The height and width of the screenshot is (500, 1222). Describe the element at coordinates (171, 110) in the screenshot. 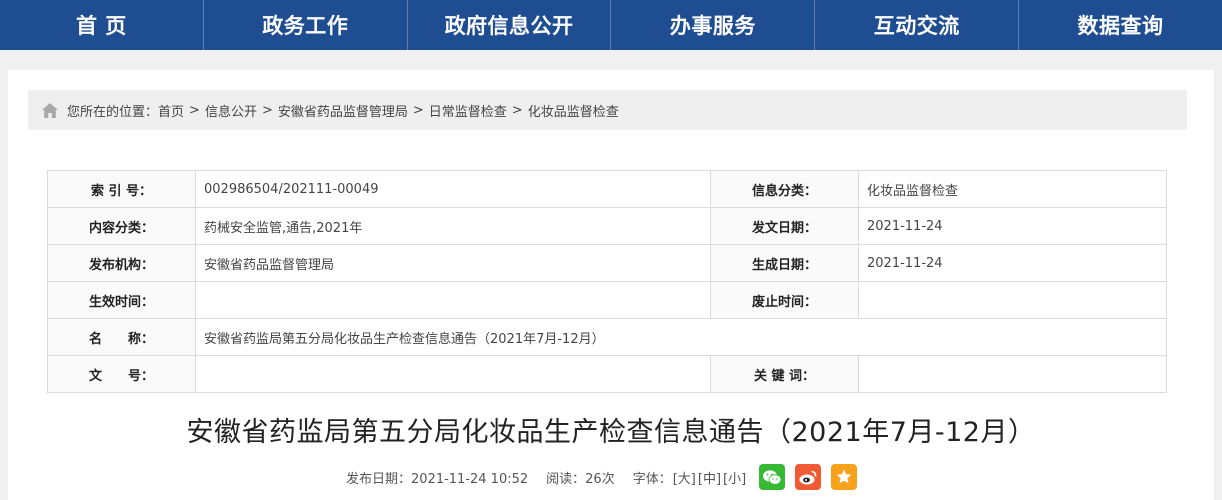

I see `breadcrumb-home: 首页` at that location.